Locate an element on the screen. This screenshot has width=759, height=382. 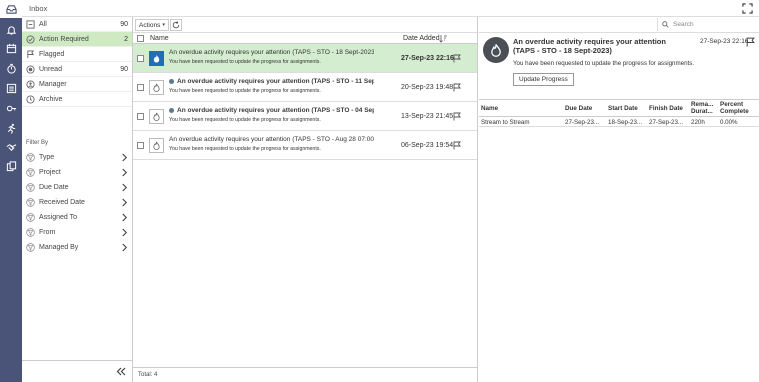
collapse-sidebar-icon is located at coordinates (121, 371).